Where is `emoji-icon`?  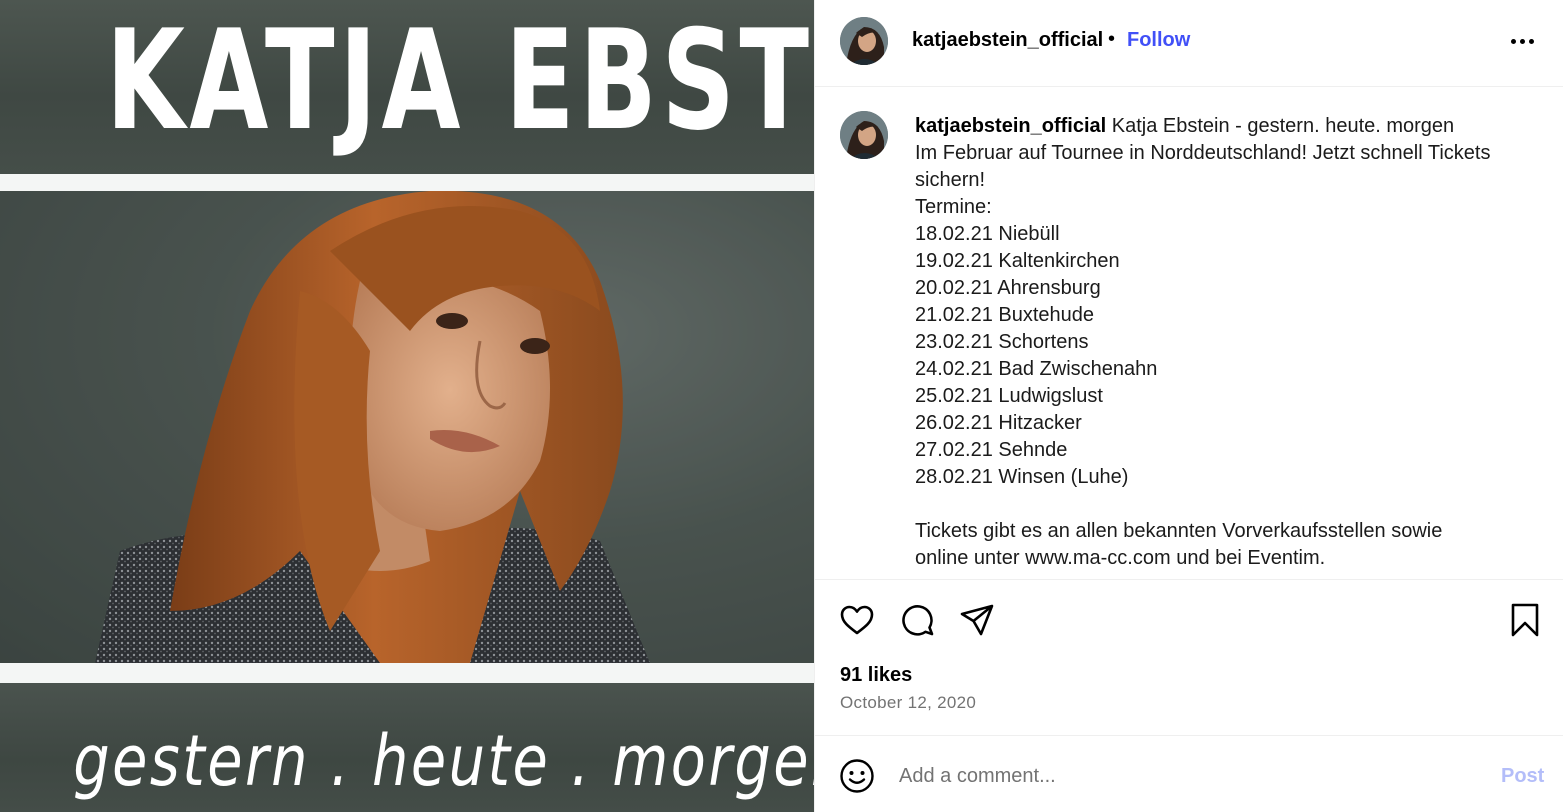
emoji-icon is located at coordinates (857, 776).